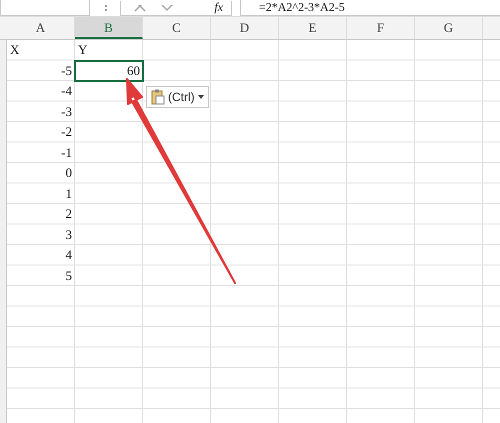 Image resolution: width=500 pixels, height=423 pixels. Describe the element at coordinates (381, 28) in the screenshot. I see `column-header: F` at that location.